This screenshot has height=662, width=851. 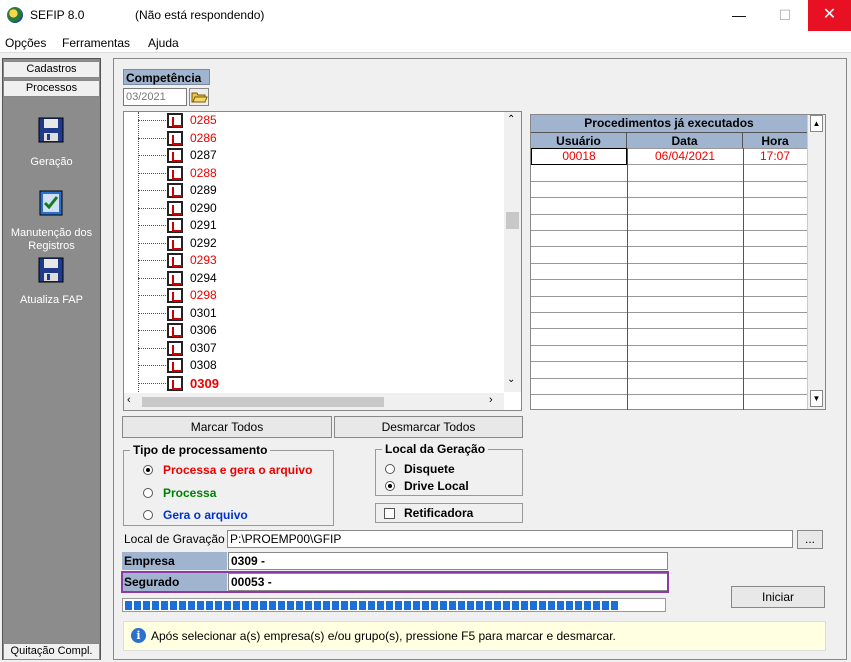 What do you see at coordinates (51, 240) in the screenshot?
I see `sidebar-item-manutencao: Manutenção dos Registros` at bounding box center [51, 240].